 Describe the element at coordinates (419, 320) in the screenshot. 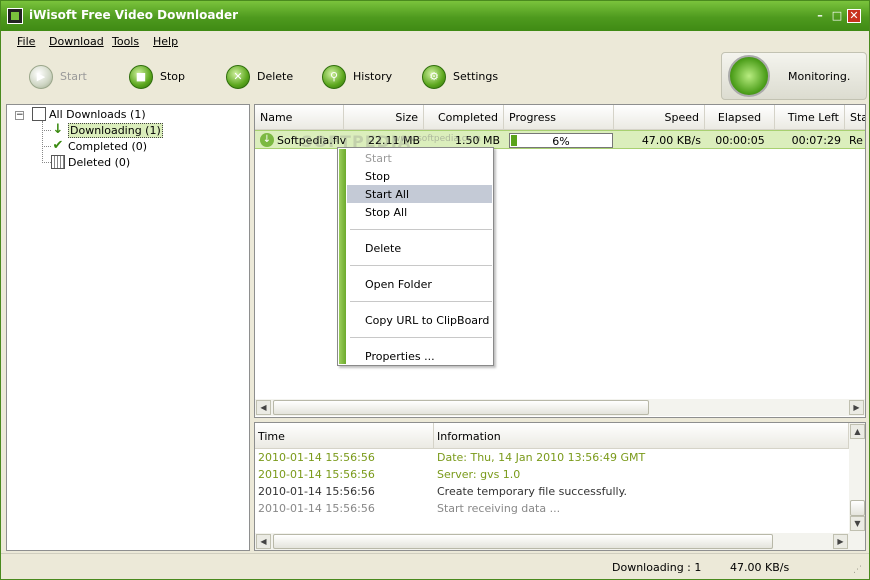

I see `context-copy-url: Copy URL to ClipBoard` at that location.